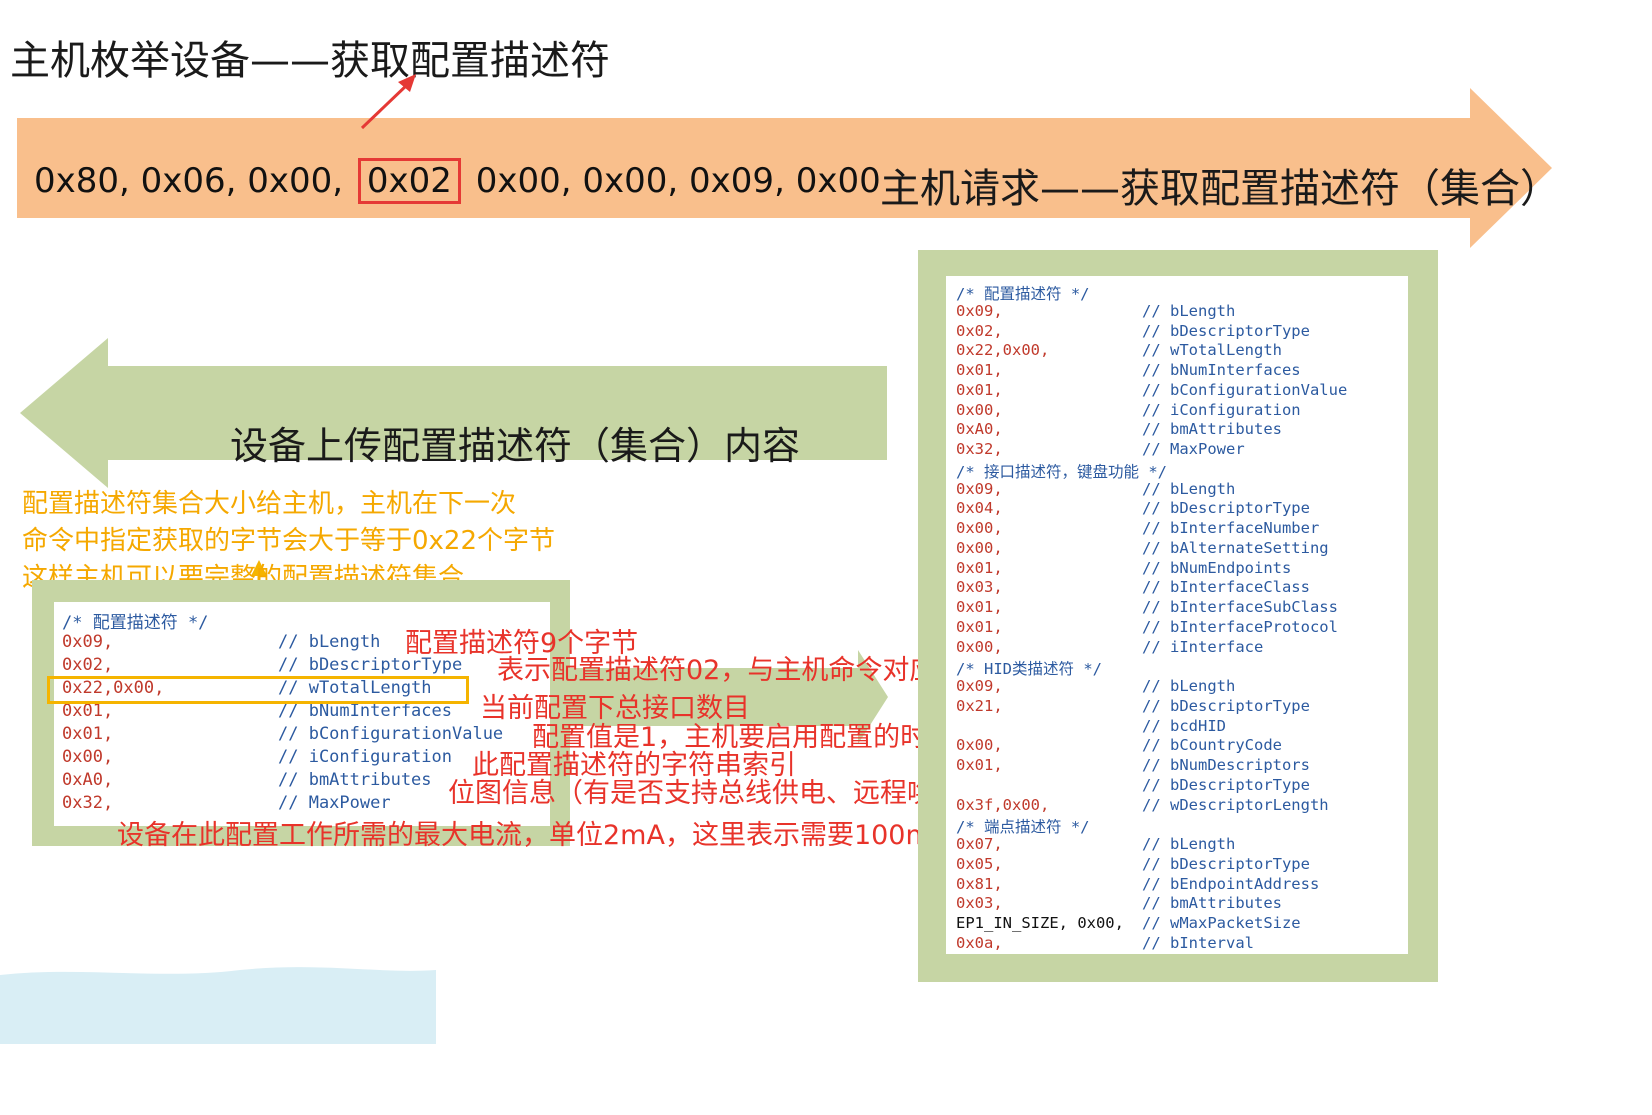 The image size is (1652, 1115). Describe the element at coordinates (258, 690) in the screenshot. I see `total-length-highlight` at that location.